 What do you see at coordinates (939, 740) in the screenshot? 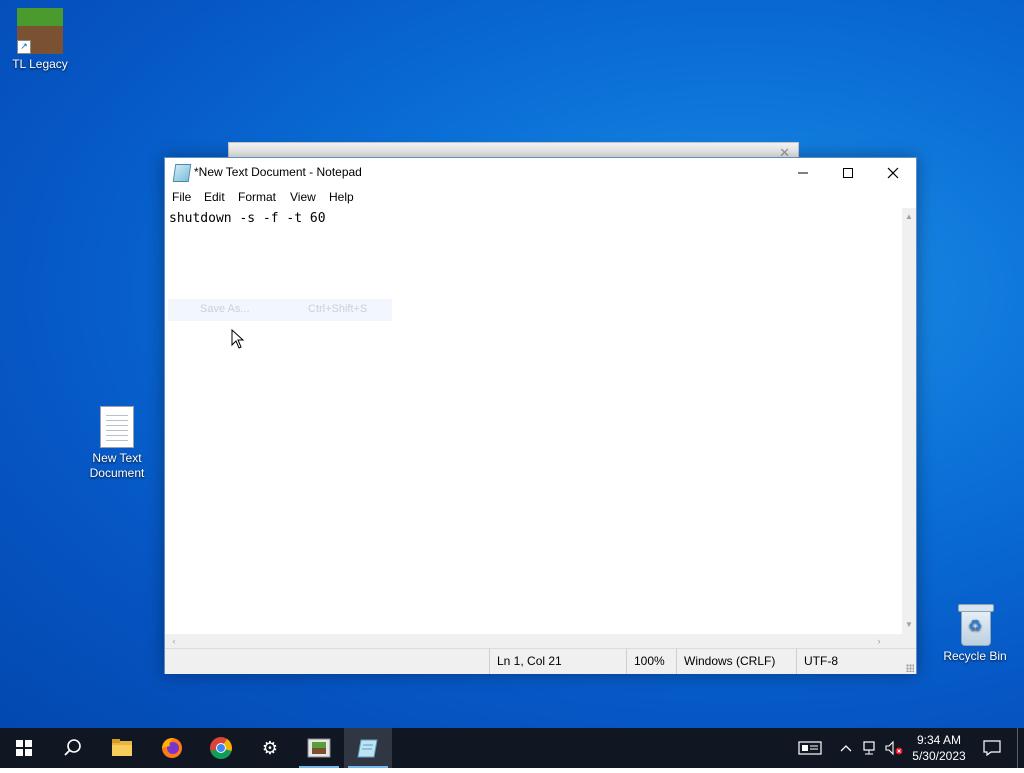
I see `clock-time: 9:34 AM` at bounding box center [939, 740].